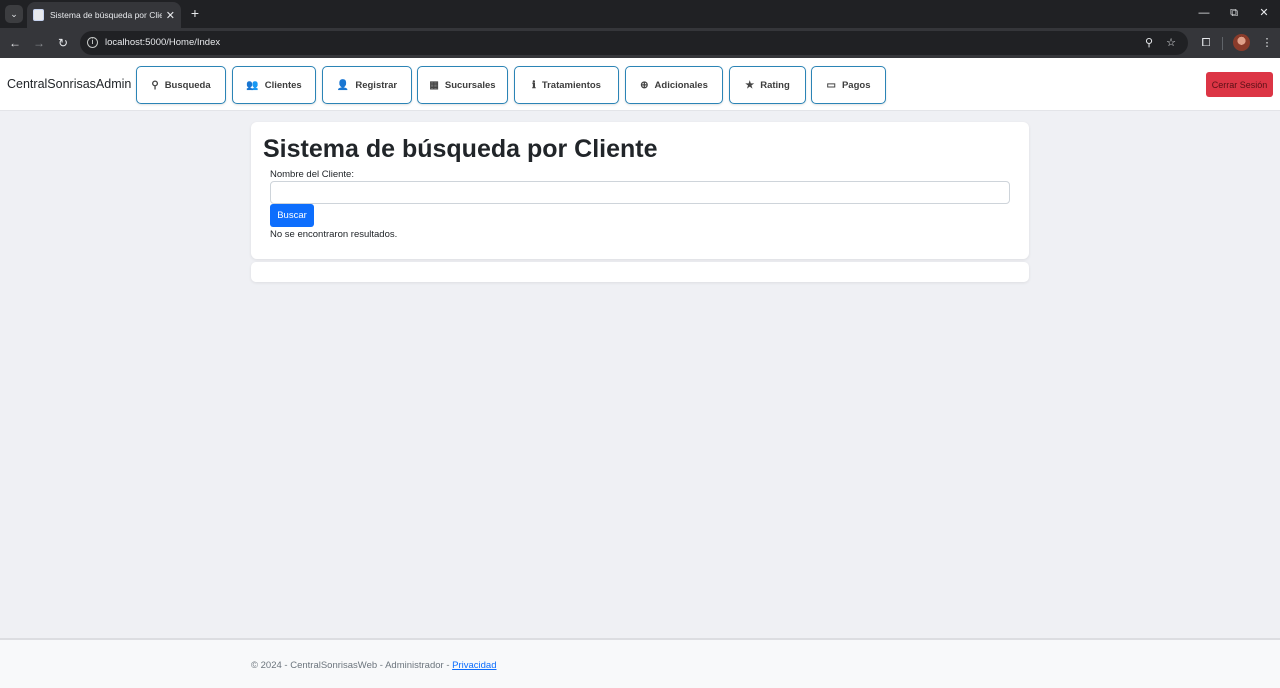  Describe the element at coordinates (170, 15) in the screenshot. I see `tab-close-icon: ✕` at that location.